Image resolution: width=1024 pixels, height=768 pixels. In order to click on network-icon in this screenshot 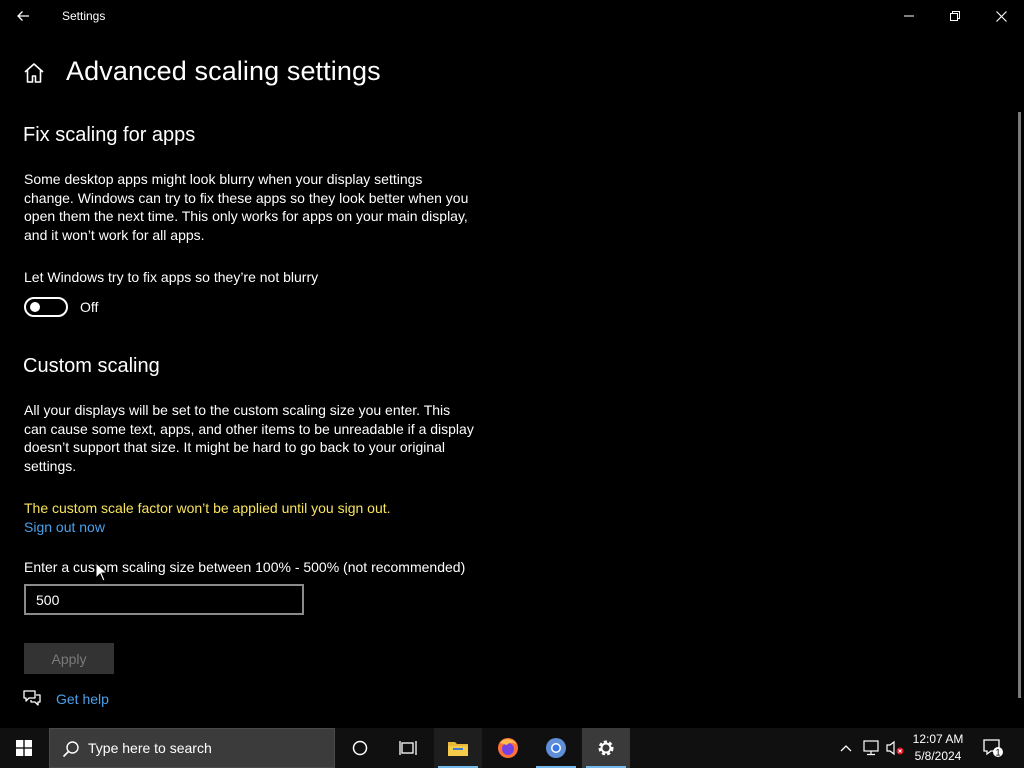, I will do `click(871, 748)`.